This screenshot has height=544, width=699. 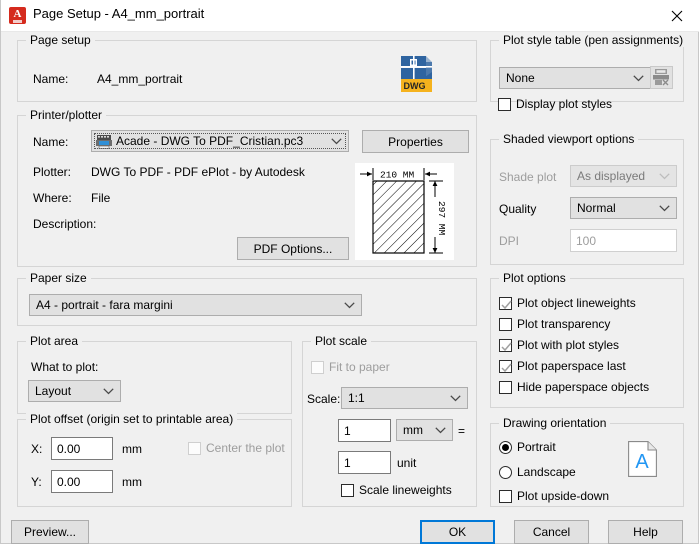 I want to click on svg-text: A, so click(x=642, y=462).